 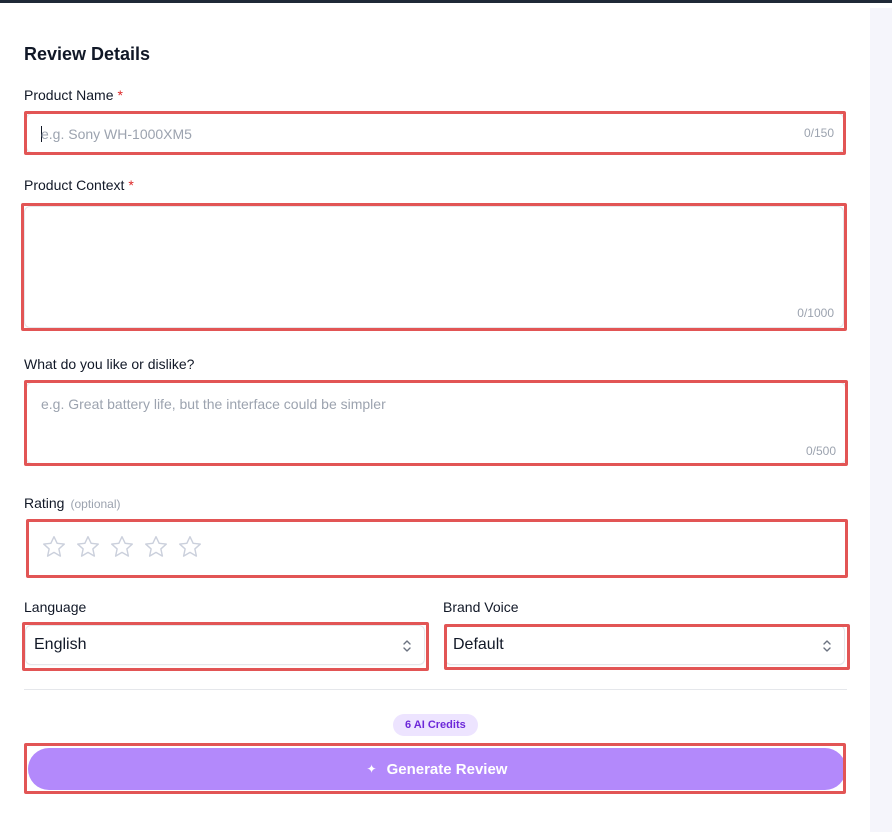 I want to click on product-context-label: Product Context *, so click(x=79, y=185).